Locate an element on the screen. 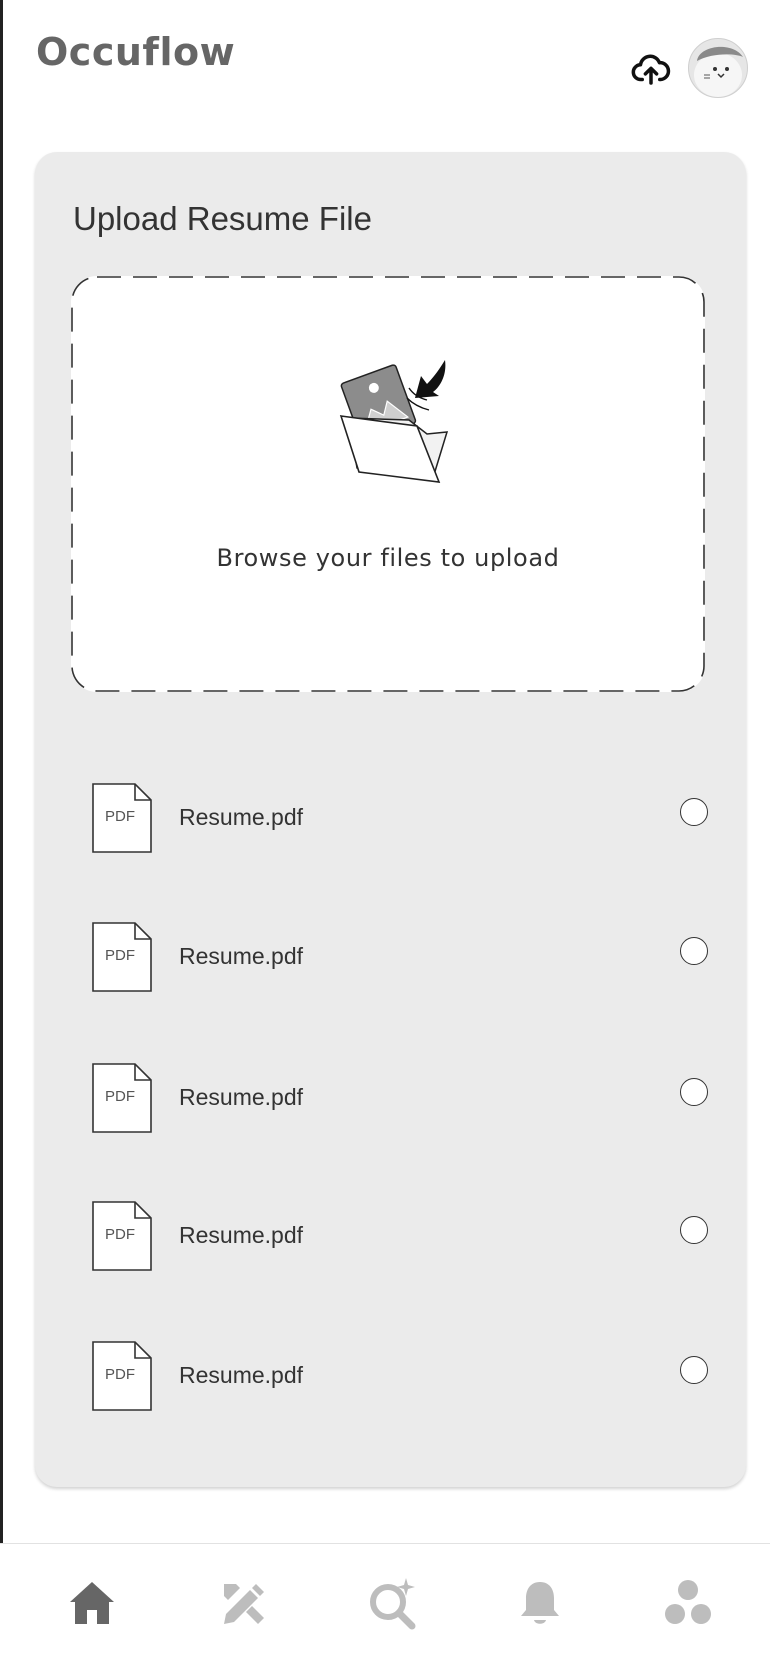 This screenshot has height=1673, width=770. bottom-navigation is located at coordinates (385, 1608).